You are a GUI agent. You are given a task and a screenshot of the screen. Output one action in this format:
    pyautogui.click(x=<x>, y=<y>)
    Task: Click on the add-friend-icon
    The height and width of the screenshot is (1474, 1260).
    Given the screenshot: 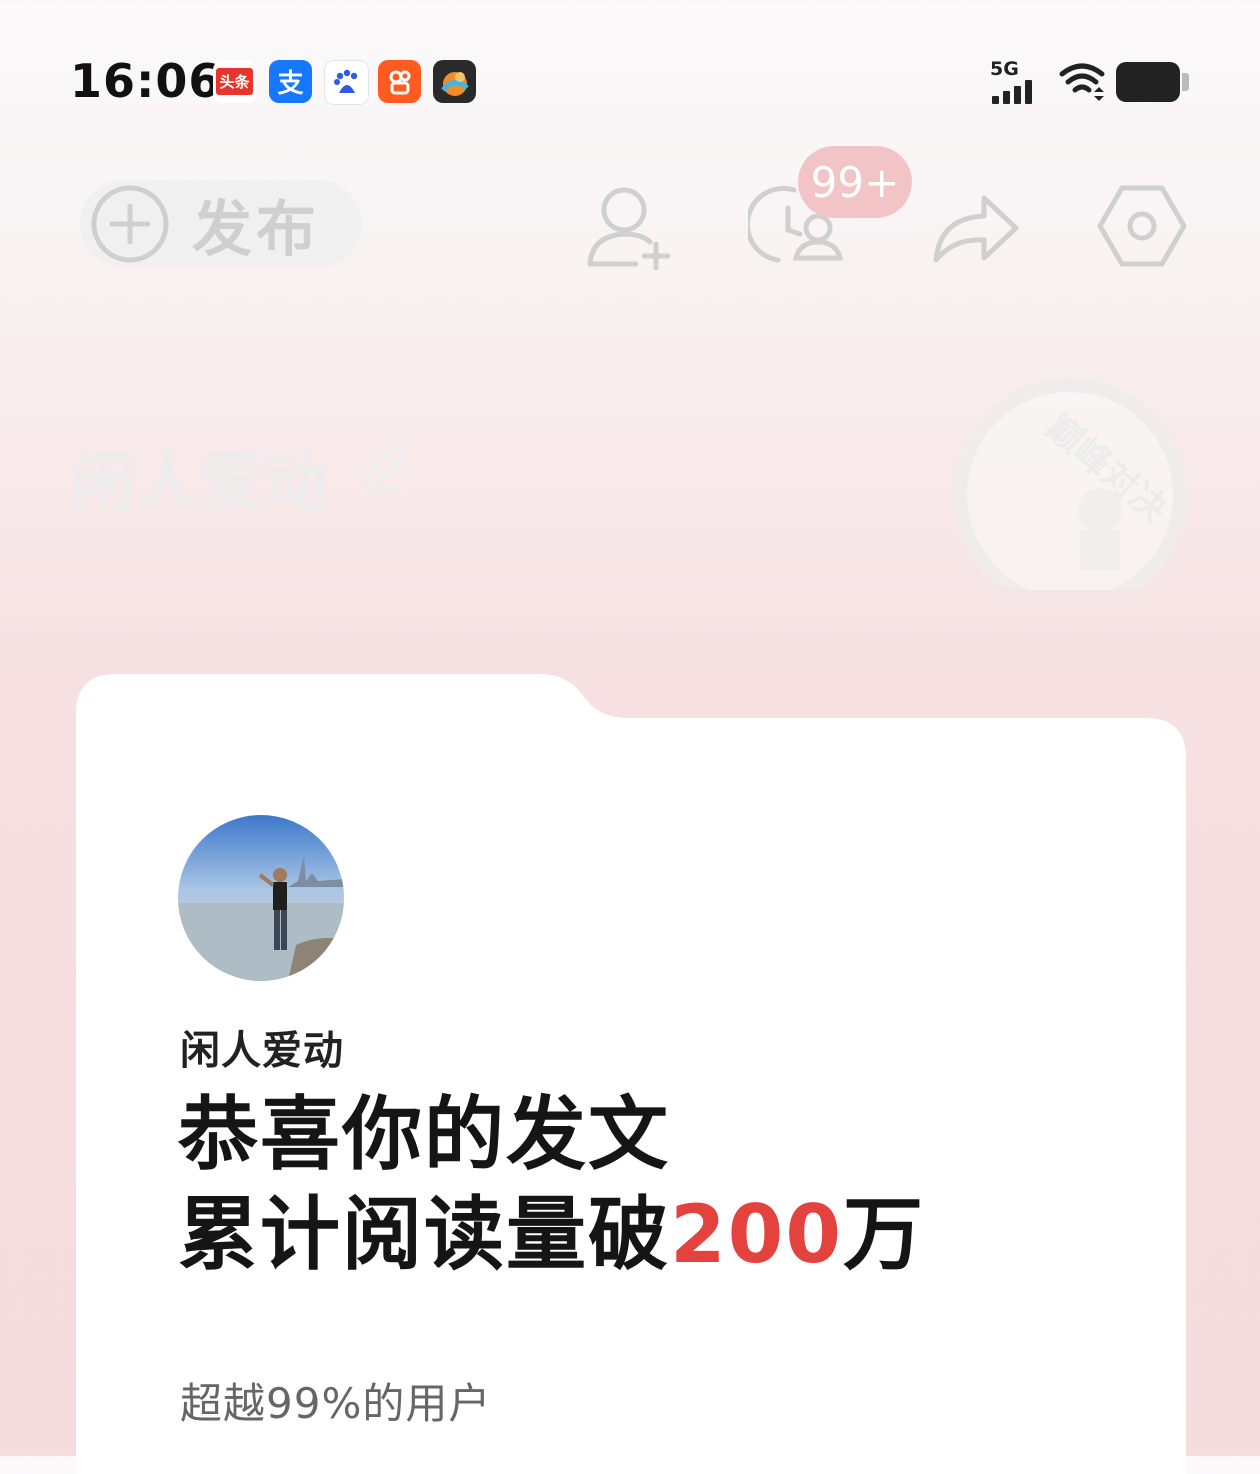 What is the action you would take?
    pyautogui.click(x=632, y=226)
    